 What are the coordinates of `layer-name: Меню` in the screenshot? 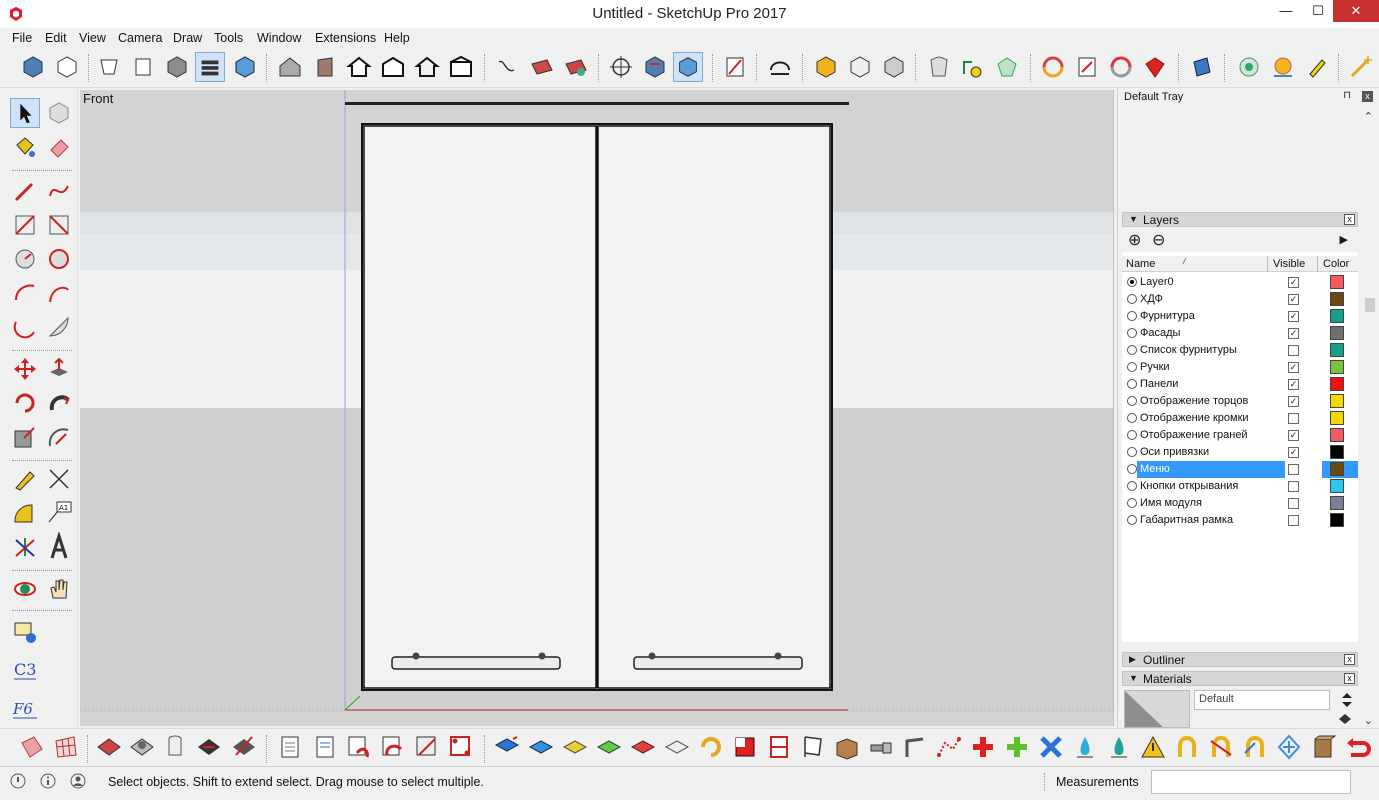 It's located at (1155, 469).